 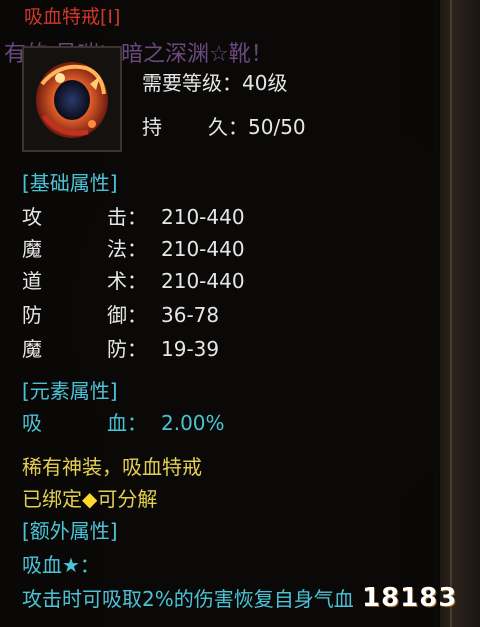 What do you see at coordinates (52, 499) in the screenshot?
I see `bound-label: 已绑定` at bounding box center [52, 499].